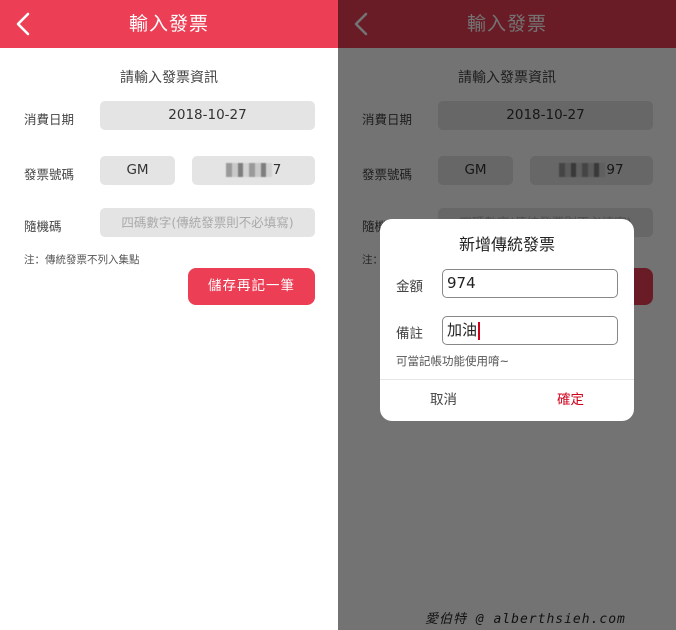 This screenshot has height=630, width=676. What do you see at coordinates (277, 170) in the screenshot?
I see `invoice-number-value: 7` at bounding box center [277, 170].